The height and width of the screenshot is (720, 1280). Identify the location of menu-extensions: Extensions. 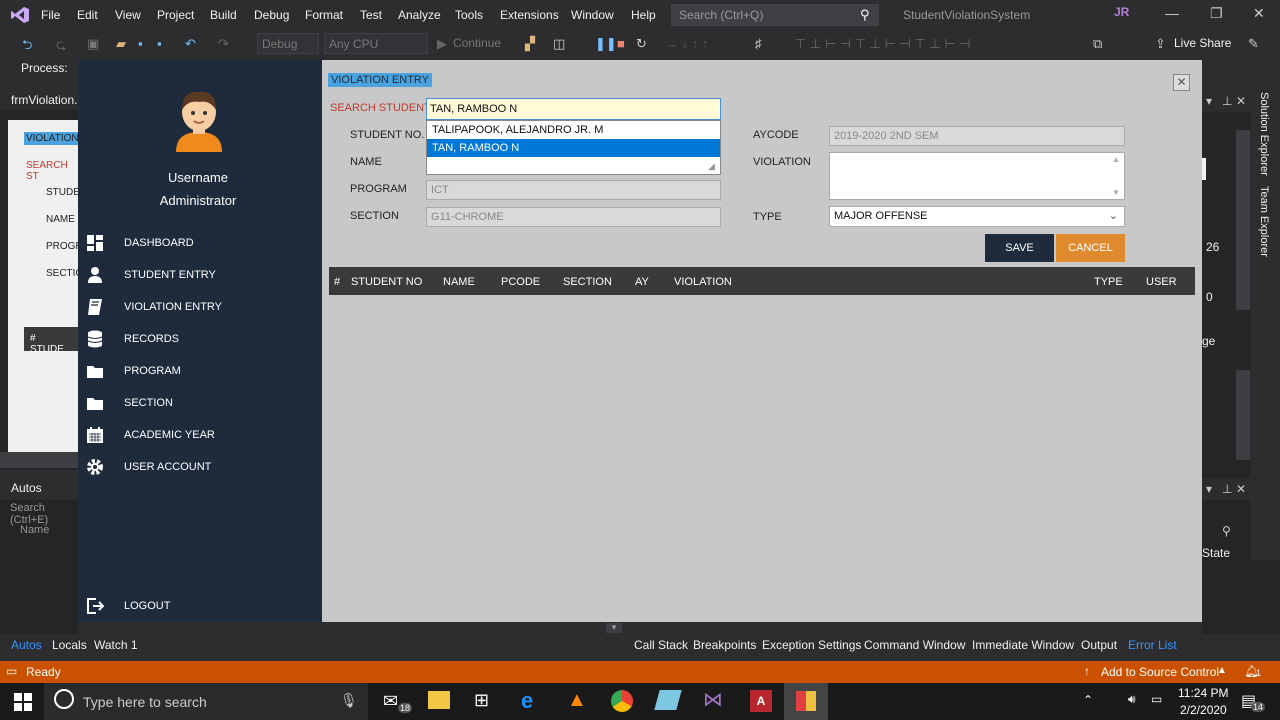
(529, 15).